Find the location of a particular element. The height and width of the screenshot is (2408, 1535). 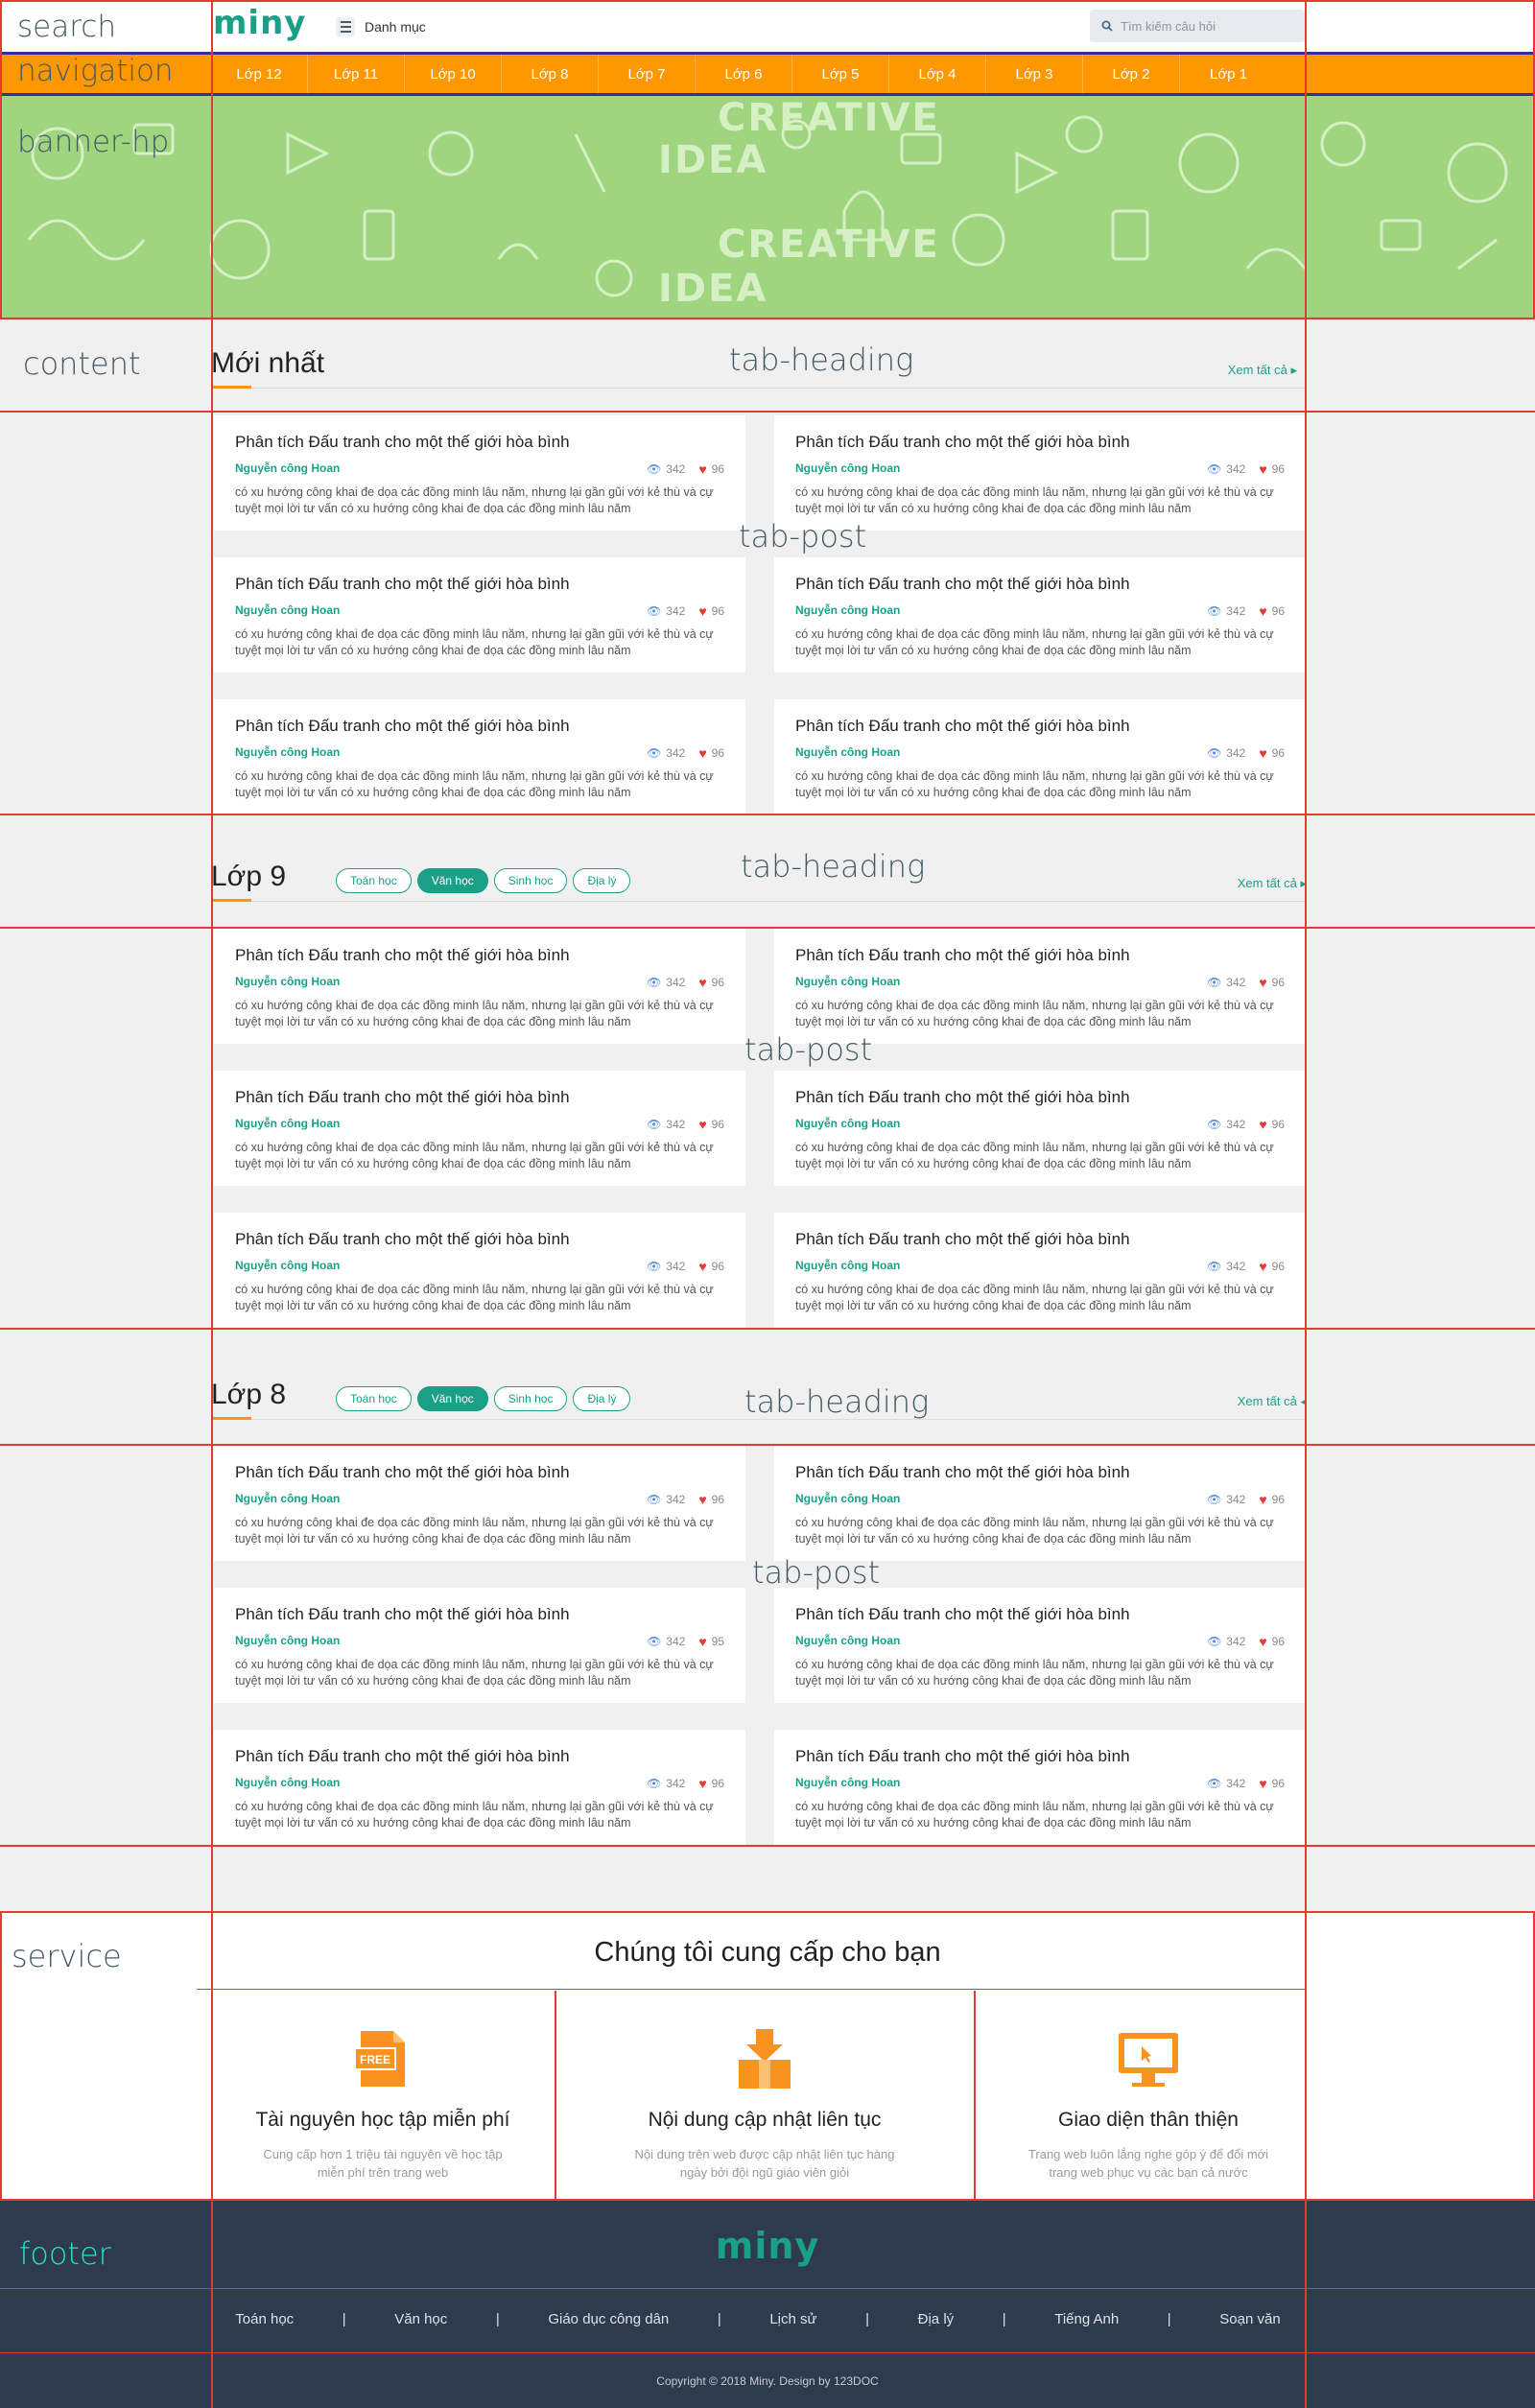

nav-item: Lớp 1 is located at coordinates (1228, 74).